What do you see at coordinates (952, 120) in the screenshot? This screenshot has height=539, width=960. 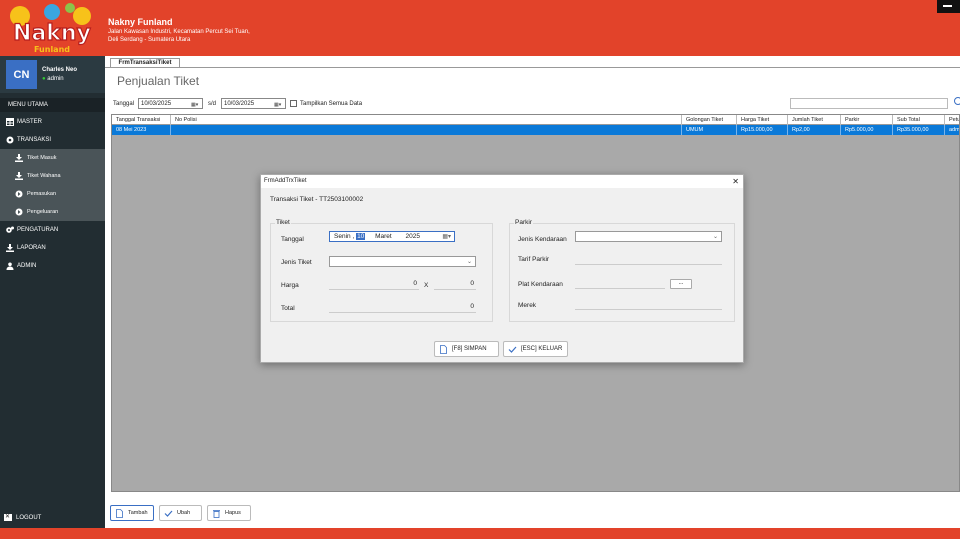 I see `column-header: Petug` at bounding box center [952, 120].